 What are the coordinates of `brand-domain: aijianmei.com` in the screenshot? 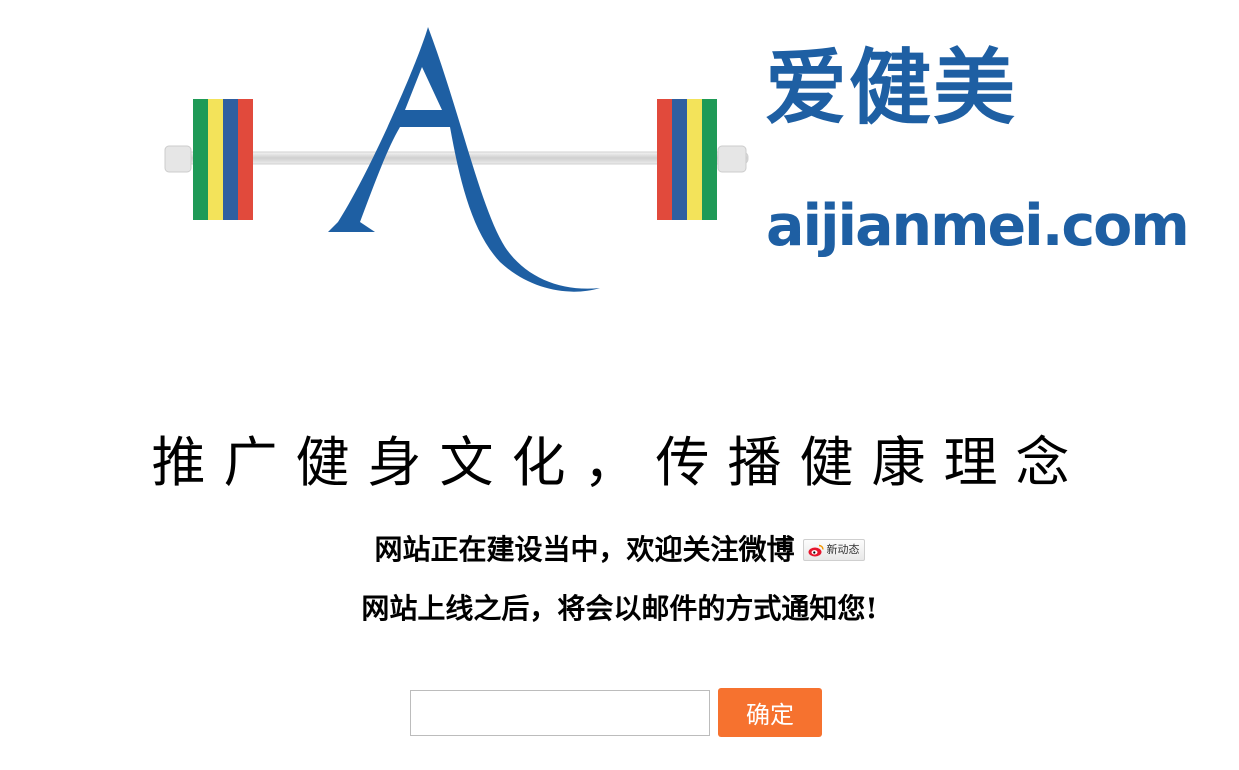 It's located at (978, 226).